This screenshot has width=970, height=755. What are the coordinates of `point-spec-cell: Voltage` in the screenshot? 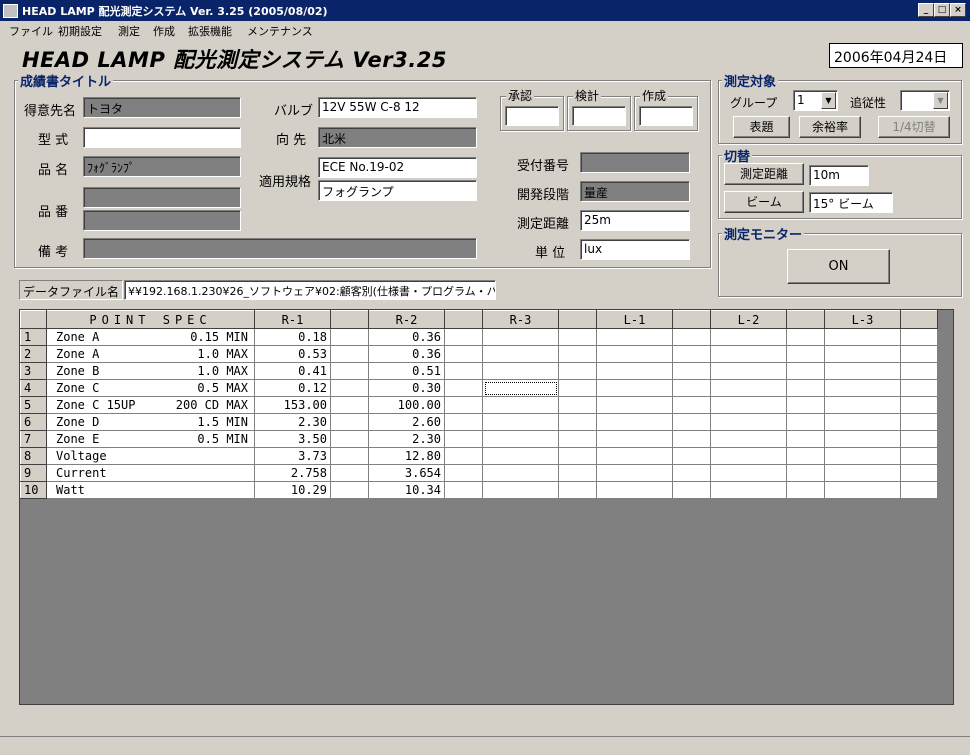 It's located at (150, 456).